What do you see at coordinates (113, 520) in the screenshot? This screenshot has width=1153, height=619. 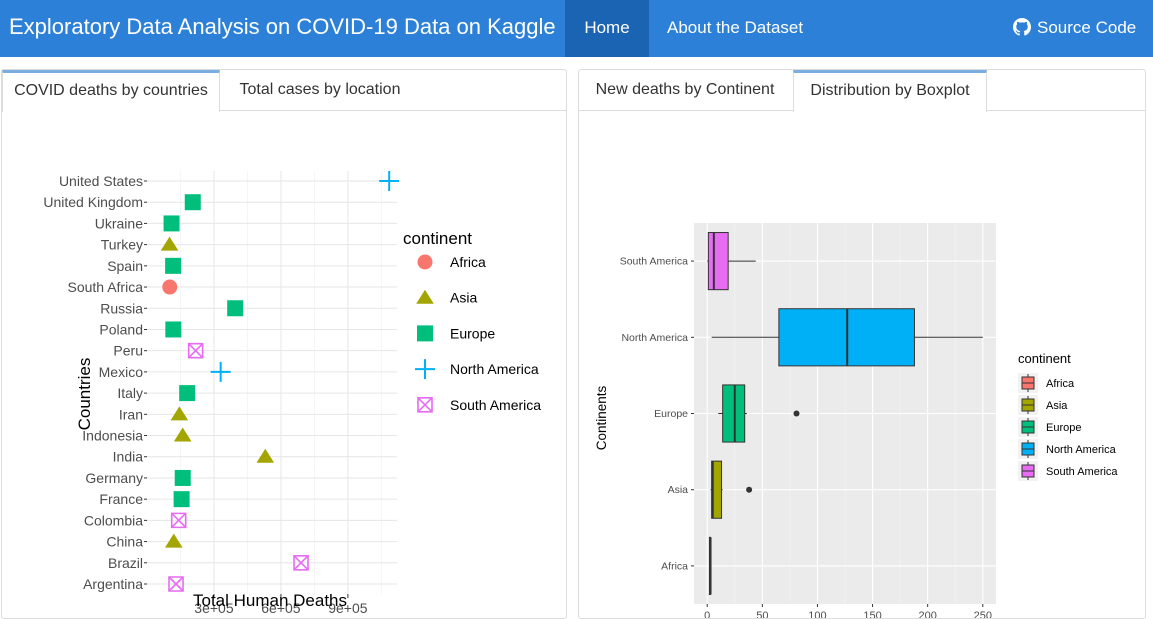 I see `y-tick-label-colombia: Colombia` at bounding box center [113, 520].